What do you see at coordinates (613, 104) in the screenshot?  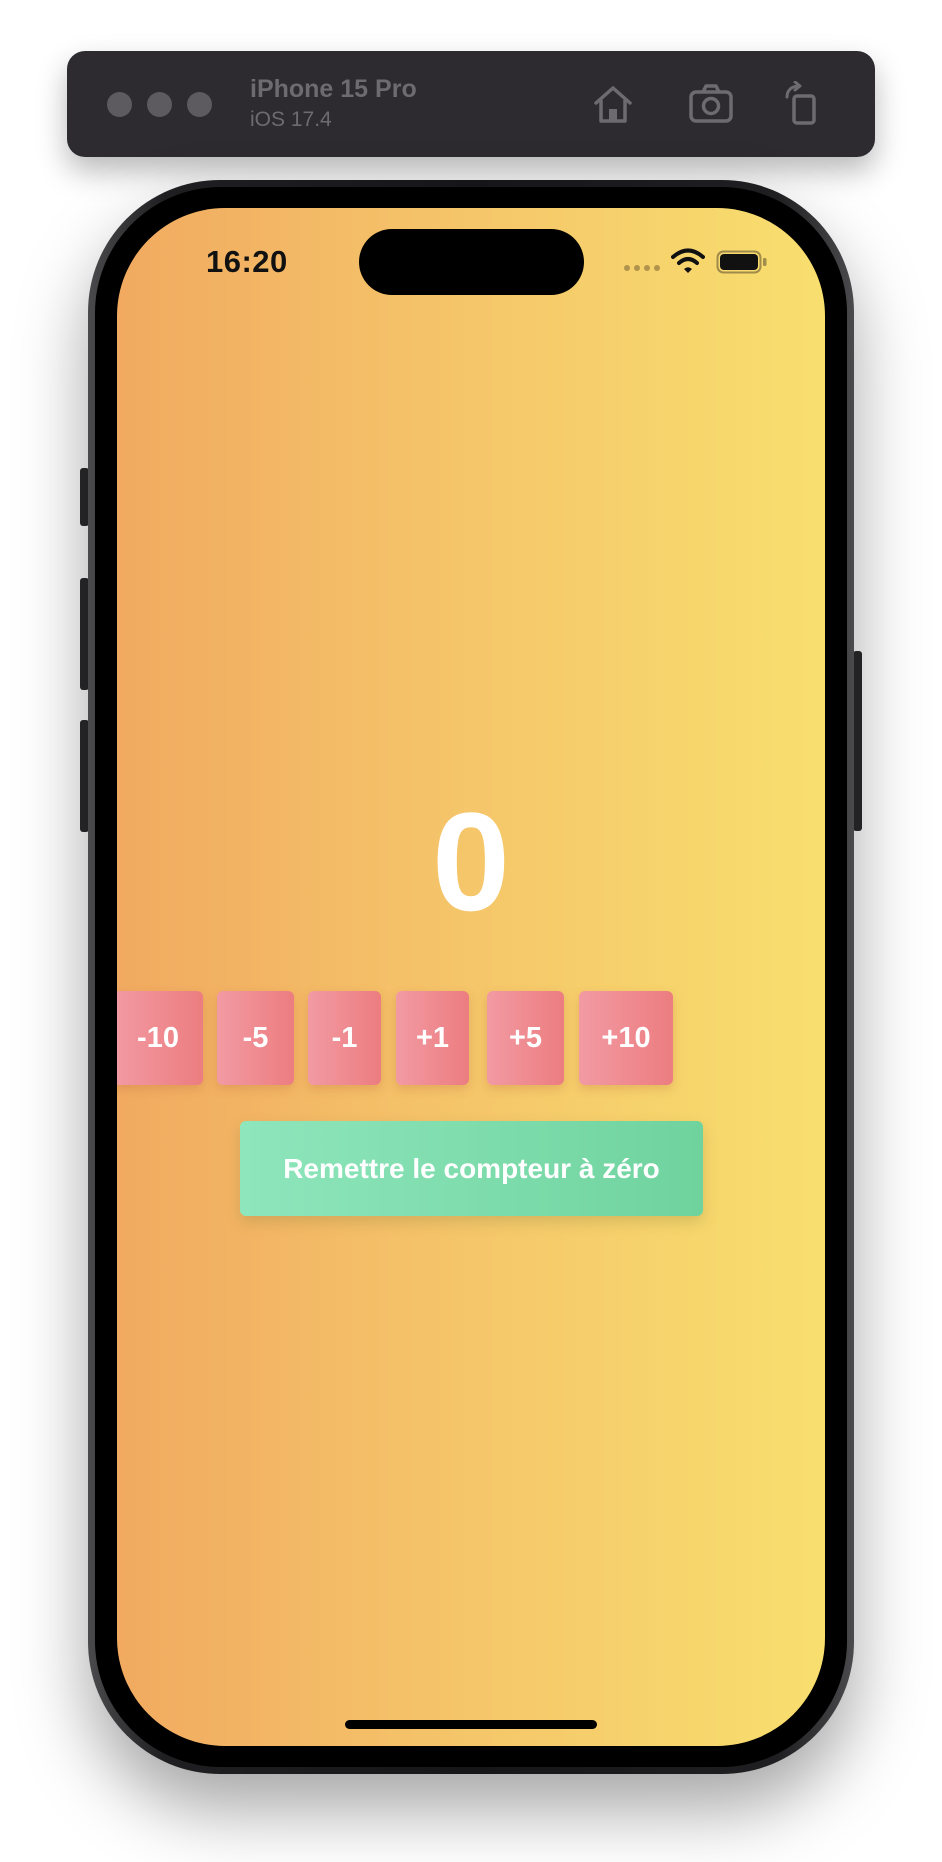 I see `home-icon` at bounding box center [613, 104].